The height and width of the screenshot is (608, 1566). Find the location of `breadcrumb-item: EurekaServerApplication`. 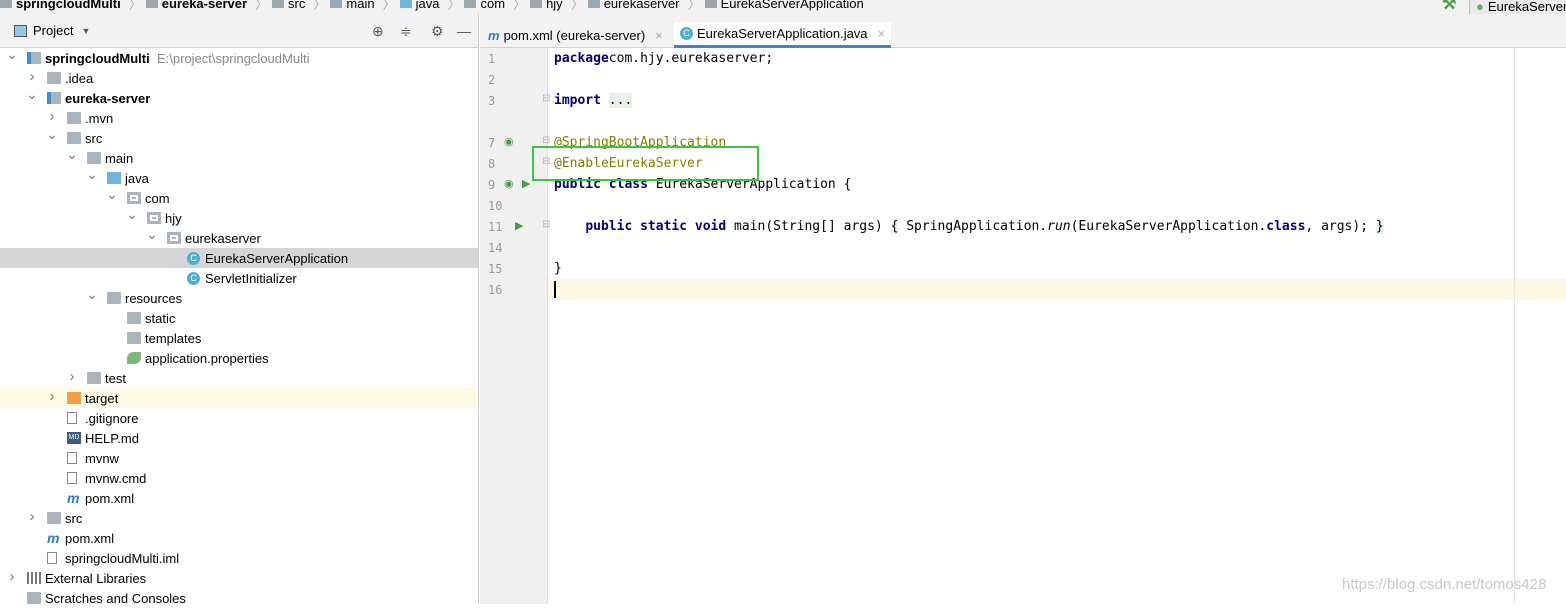

breadcrumb-item: EurekaServerApplication is located at coordinates (786, 5).